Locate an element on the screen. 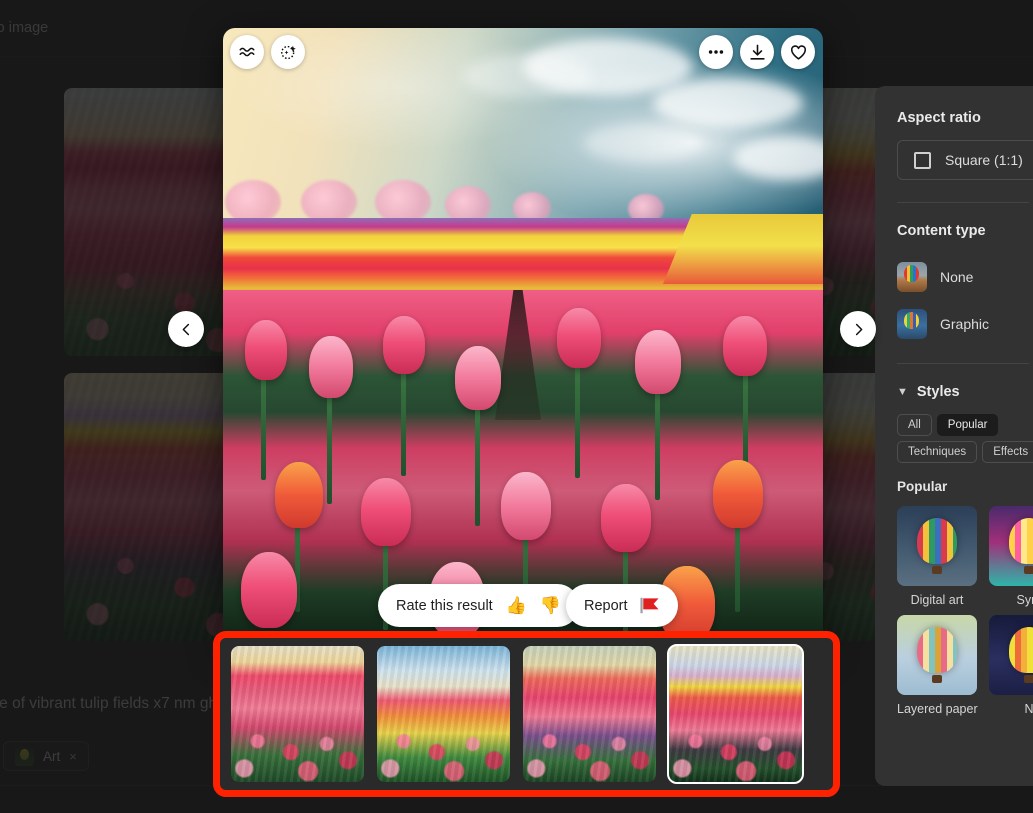  favorite-heart-icon is located at coordinates (798, 52).